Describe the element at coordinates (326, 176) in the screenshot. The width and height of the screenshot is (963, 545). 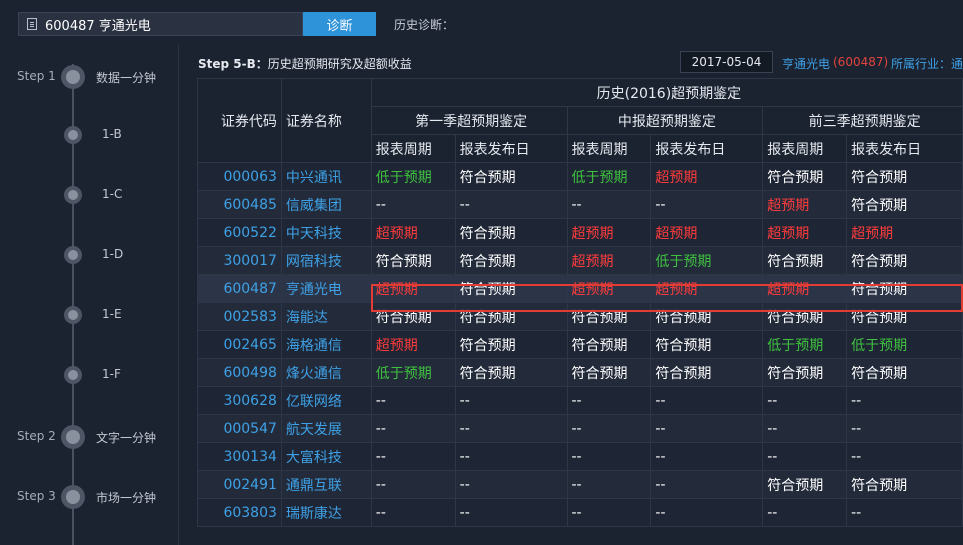
I see `stock-name-cell: 中兴通讯` at that location.